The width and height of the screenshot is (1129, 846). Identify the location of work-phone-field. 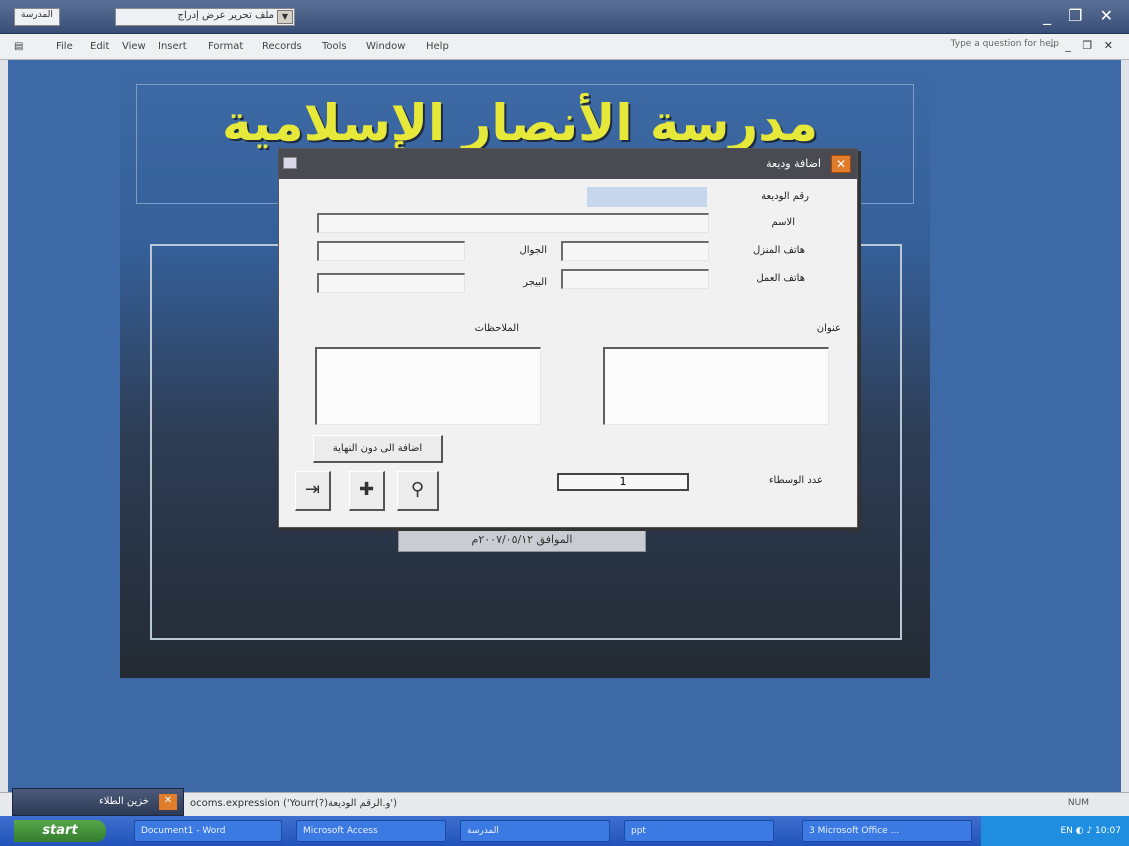
(635, 279).